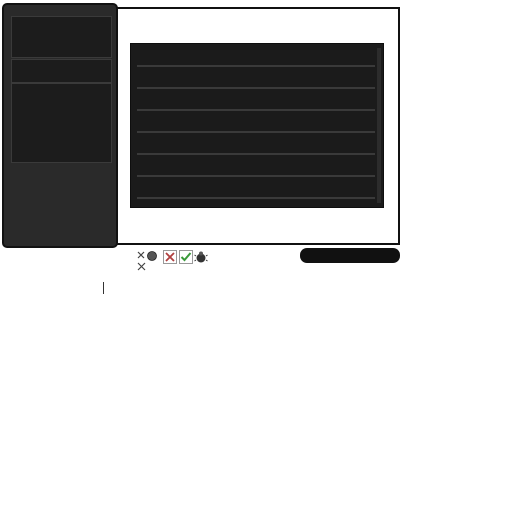 The image size is (512, 512). Describe the element at coordinates (350, 255) in the screenshot. I see `status-bar` at that location.